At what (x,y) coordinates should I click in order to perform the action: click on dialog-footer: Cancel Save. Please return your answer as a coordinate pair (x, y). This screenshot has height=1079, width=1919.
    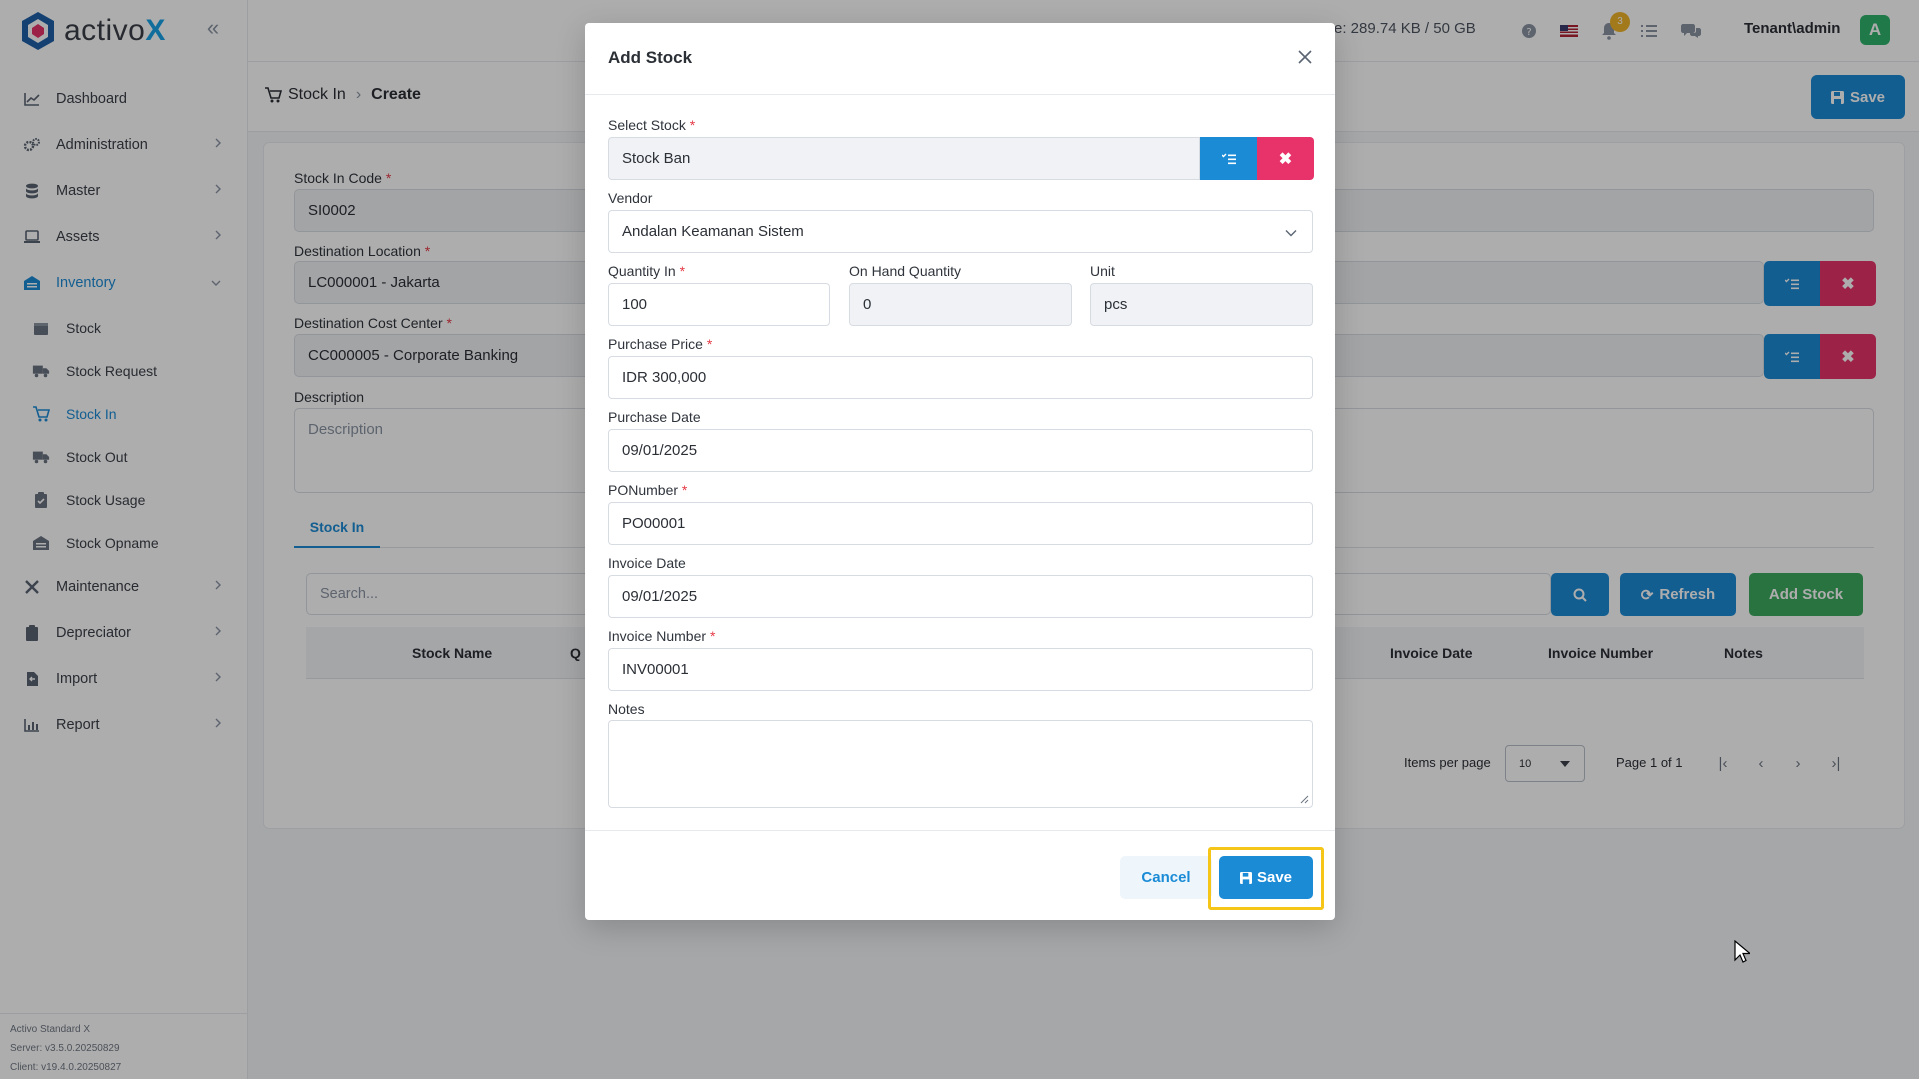
    Looking at the image, I should click on (960, 875).